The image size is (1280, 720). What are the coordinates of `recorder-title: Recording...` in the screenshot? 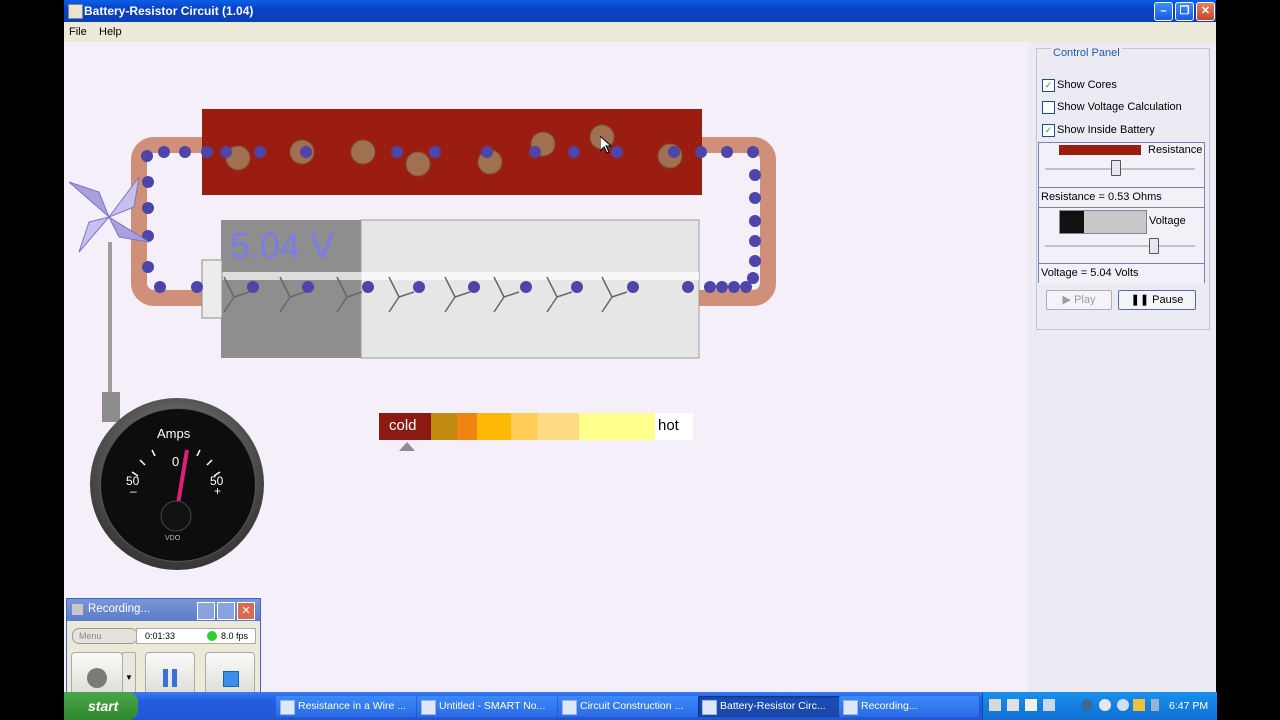 It's located at (119, 609).